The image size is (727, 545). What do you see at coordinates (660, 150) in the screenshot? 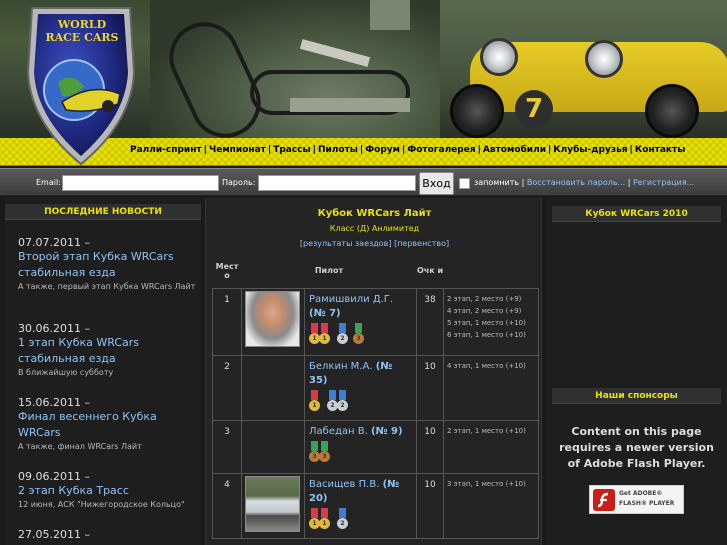
I see `menu-item-contacts: Контакты` at bounding box center [660, 150].